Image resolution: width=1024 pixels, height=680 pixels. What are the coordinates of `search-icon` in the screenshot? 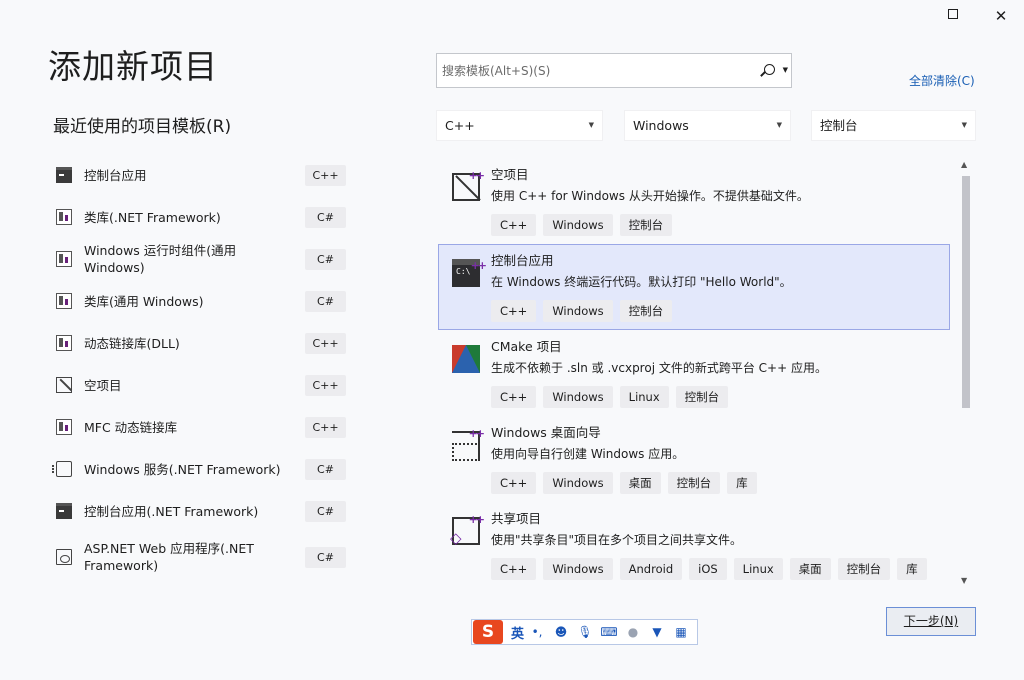 It's located at (769, 69).